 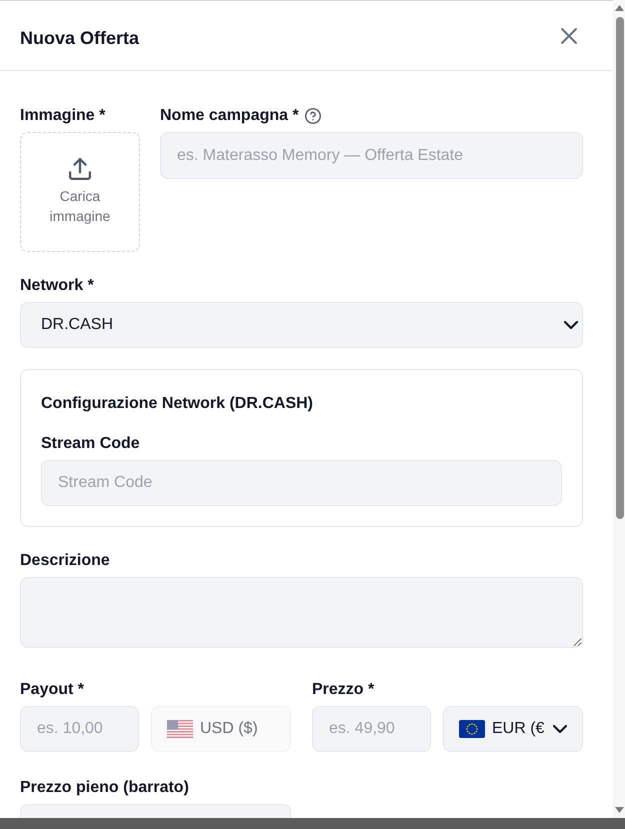 What do you see at coordinates (63, 116) in the screenshot?
I see `field-label: Immagine *` at bounding box center [63, 116].